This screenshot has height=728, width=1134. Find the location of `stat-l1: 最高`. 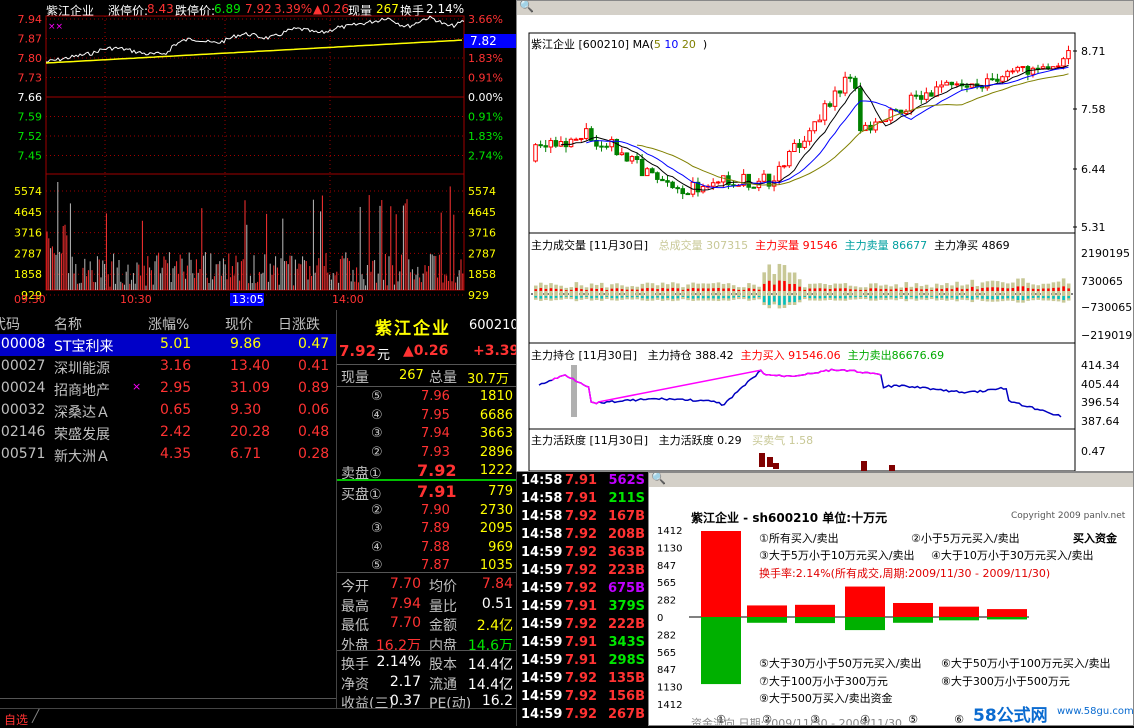

stat-l1: 最高 is located at coordinates (355, 606).